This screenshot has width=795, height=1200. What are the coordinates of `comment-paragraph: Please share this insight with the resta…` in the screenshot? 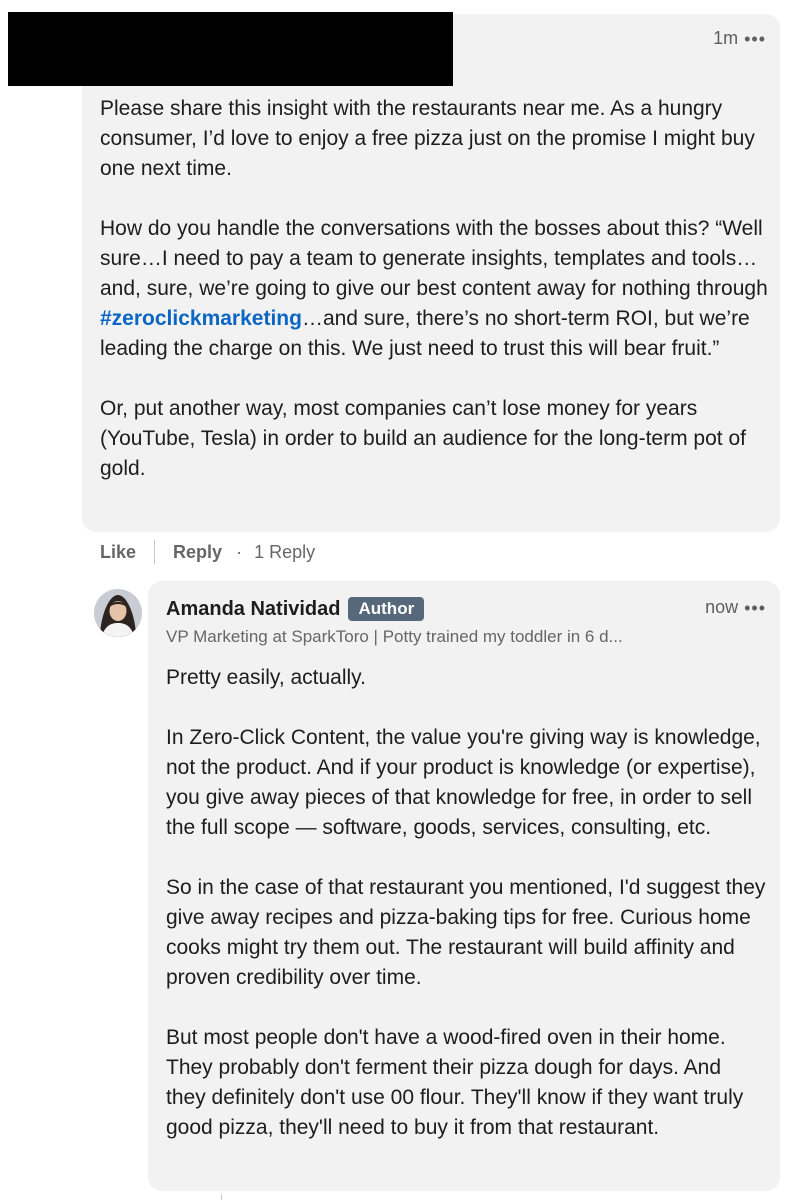 It's located at (427, 138).